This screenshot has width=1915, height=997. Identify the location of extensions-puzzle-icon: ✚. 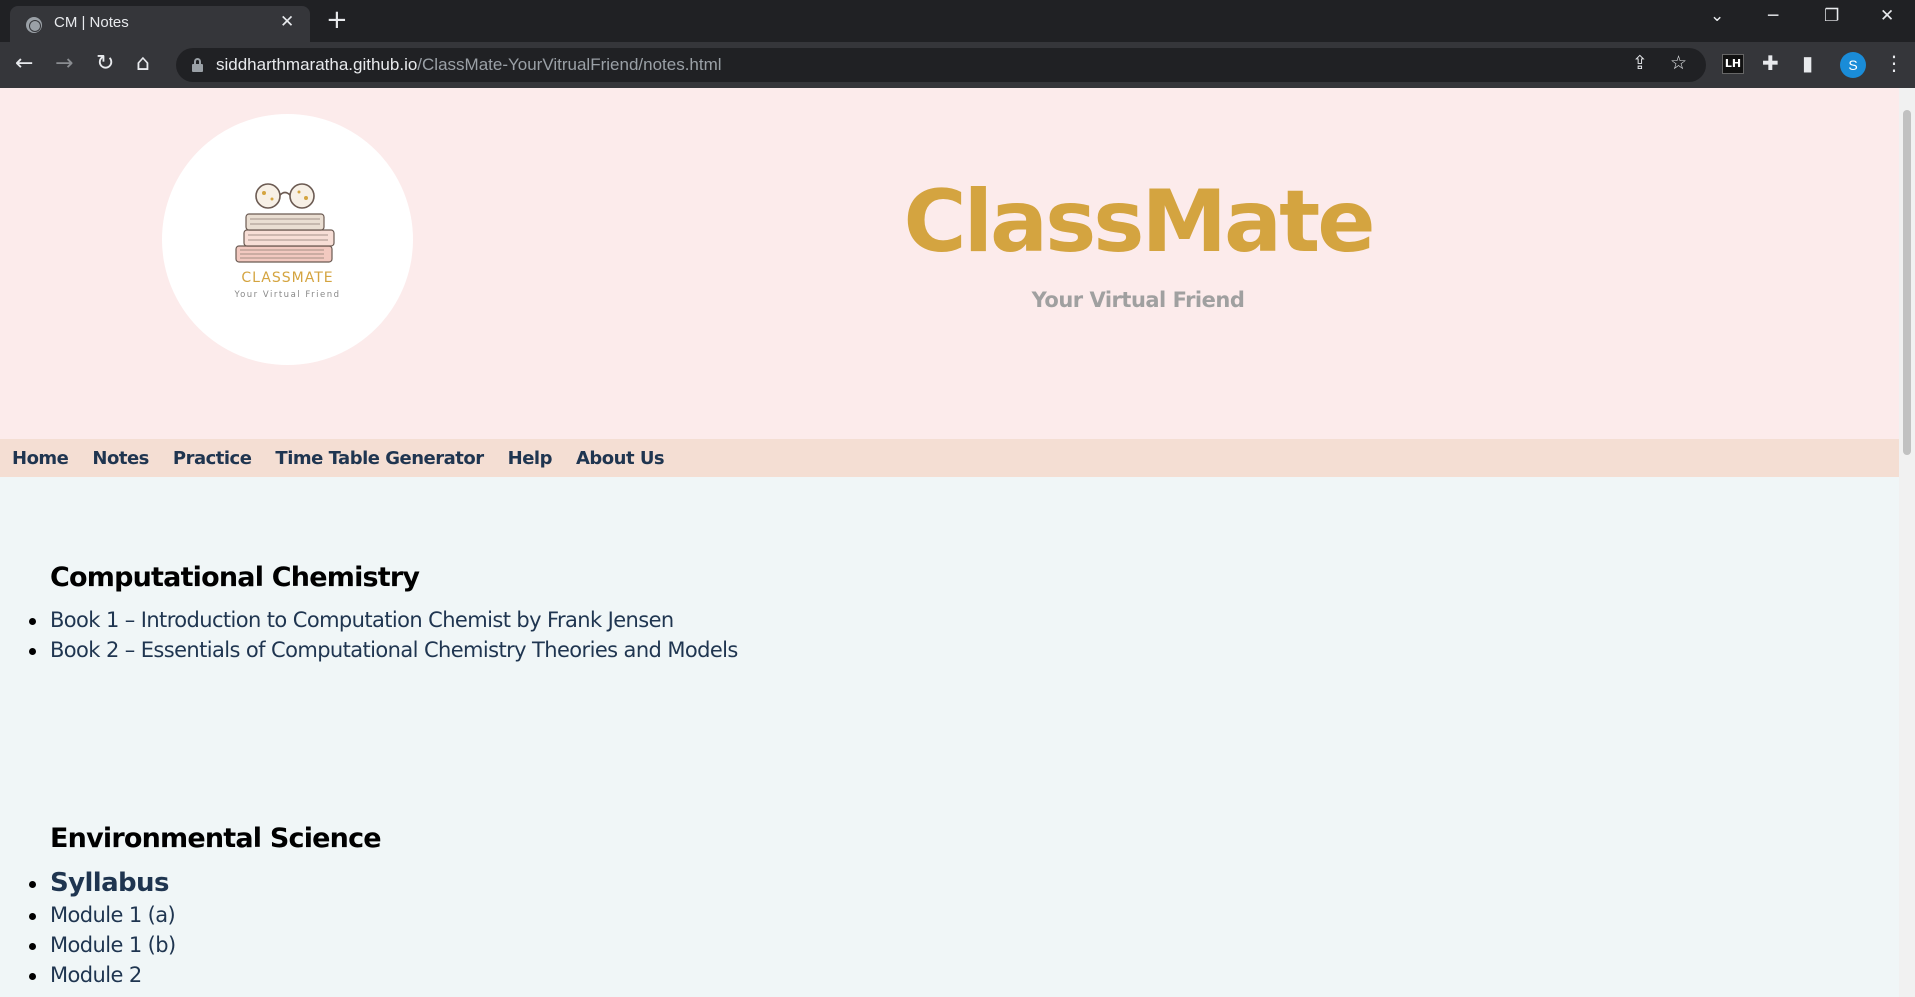
(1770, 63).